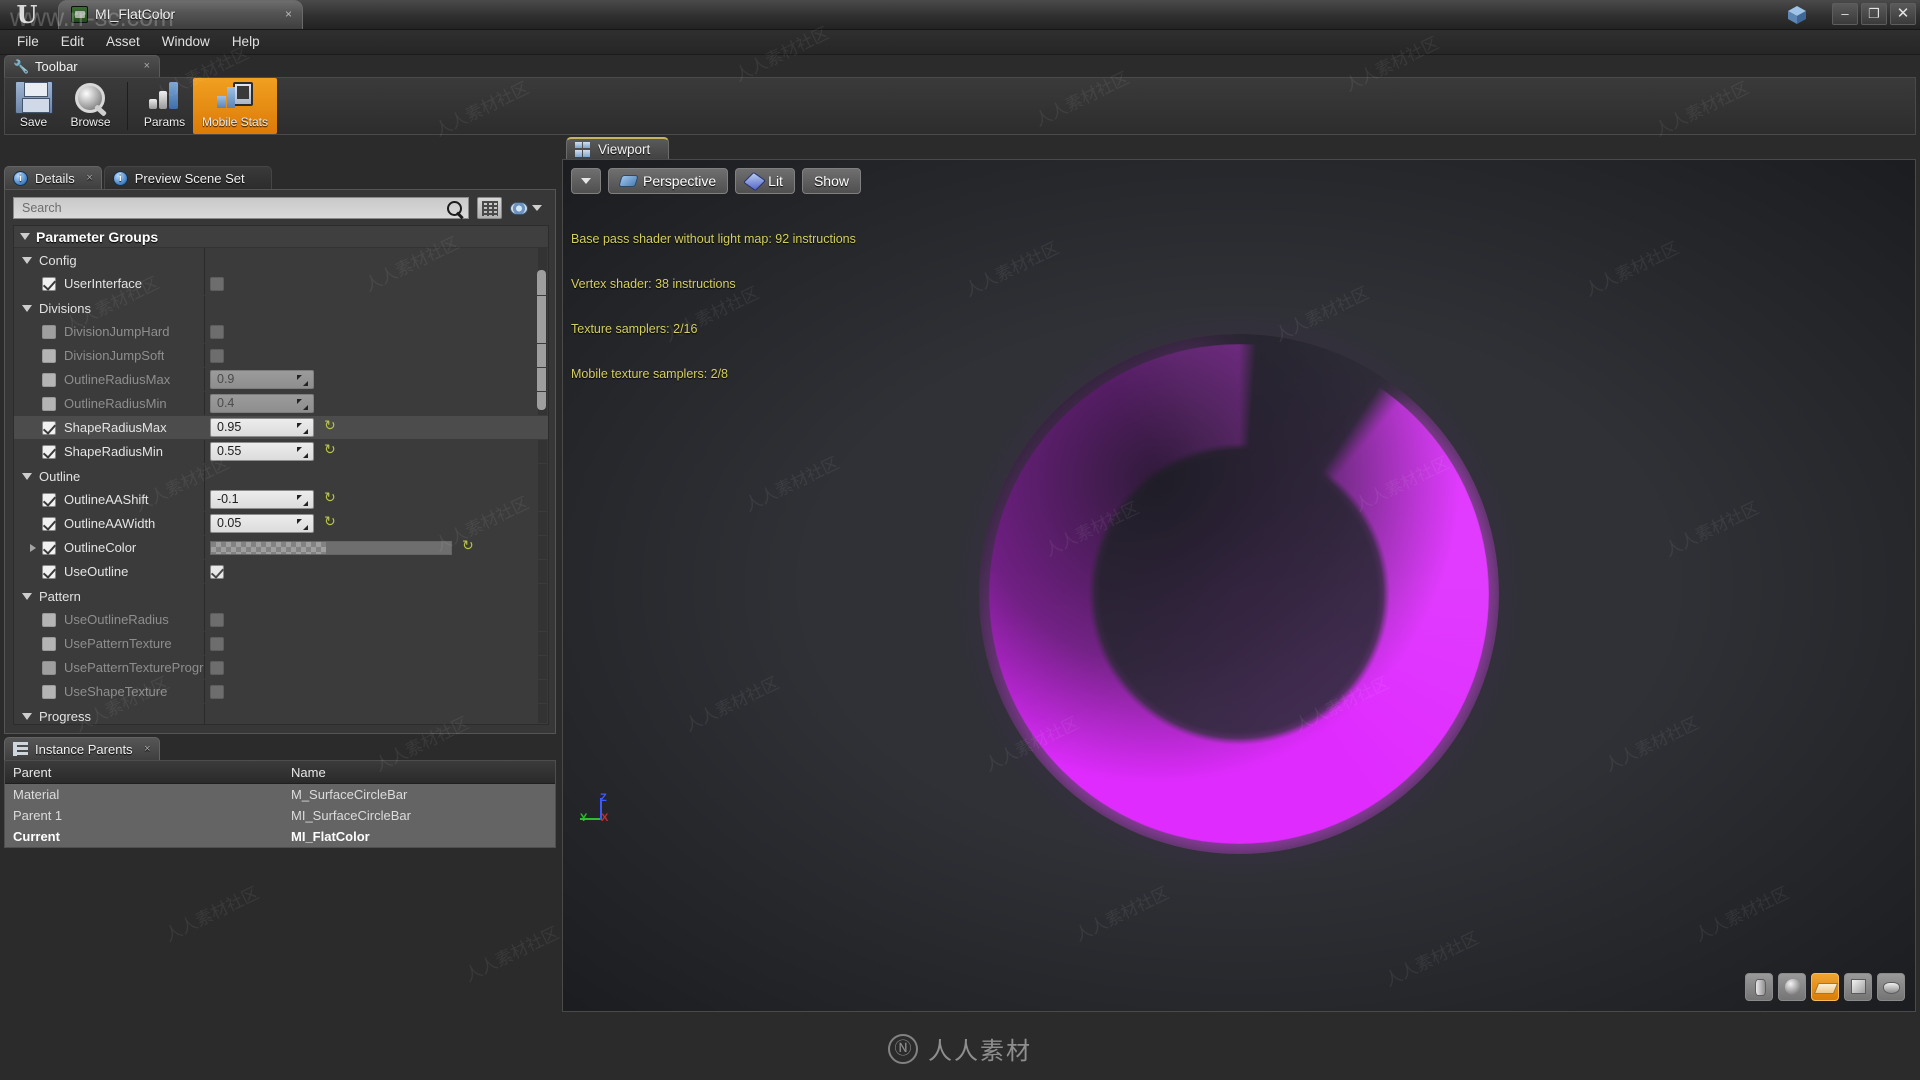 This screenshot has width=1920, height=1080. I want to click on cube-preview-button, so click(1858, 987).